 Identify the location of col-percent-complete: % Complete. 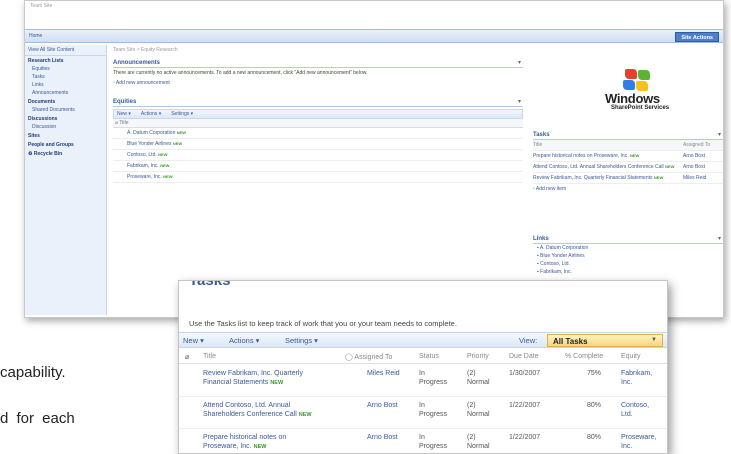
(584, 356).